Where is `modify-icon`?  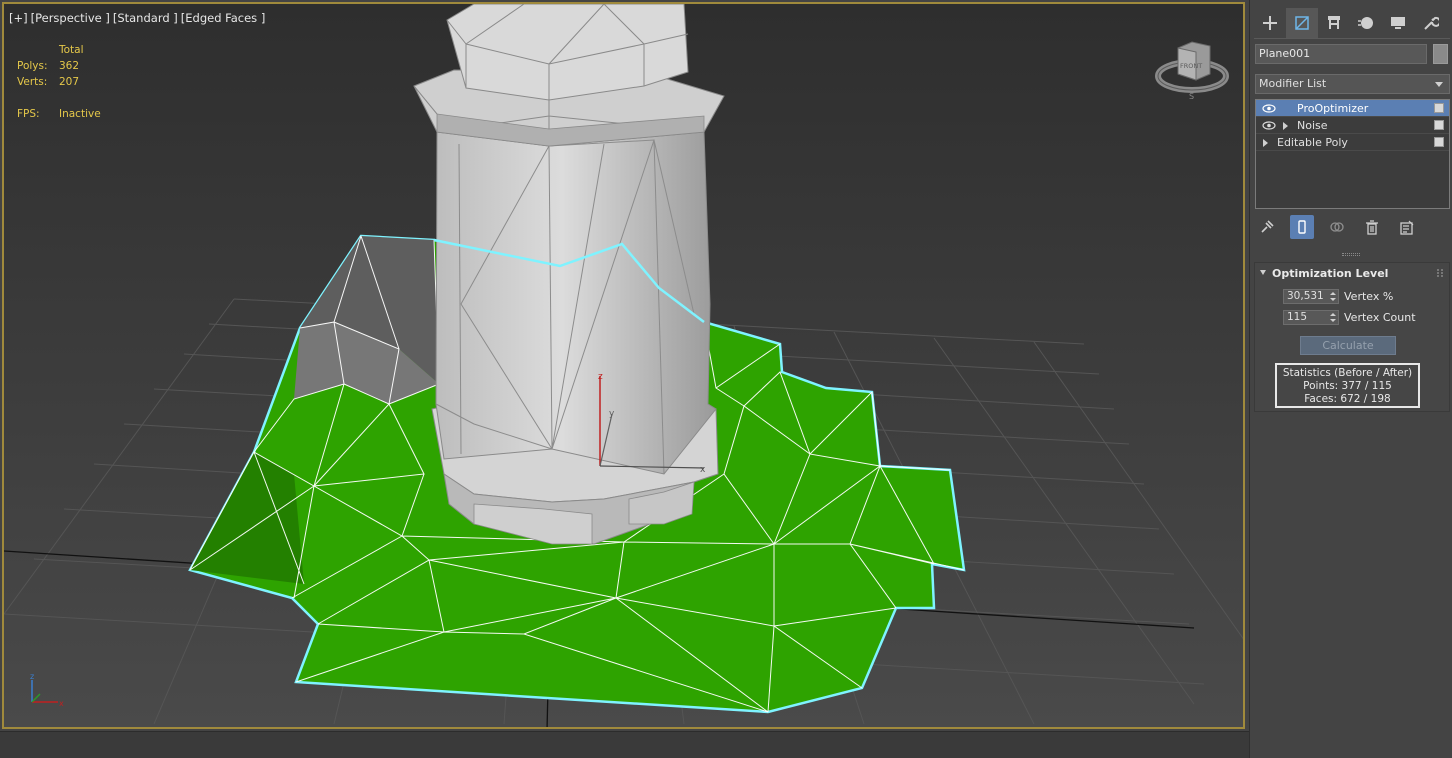
modify-icon is located at coordinates (1302, 23).